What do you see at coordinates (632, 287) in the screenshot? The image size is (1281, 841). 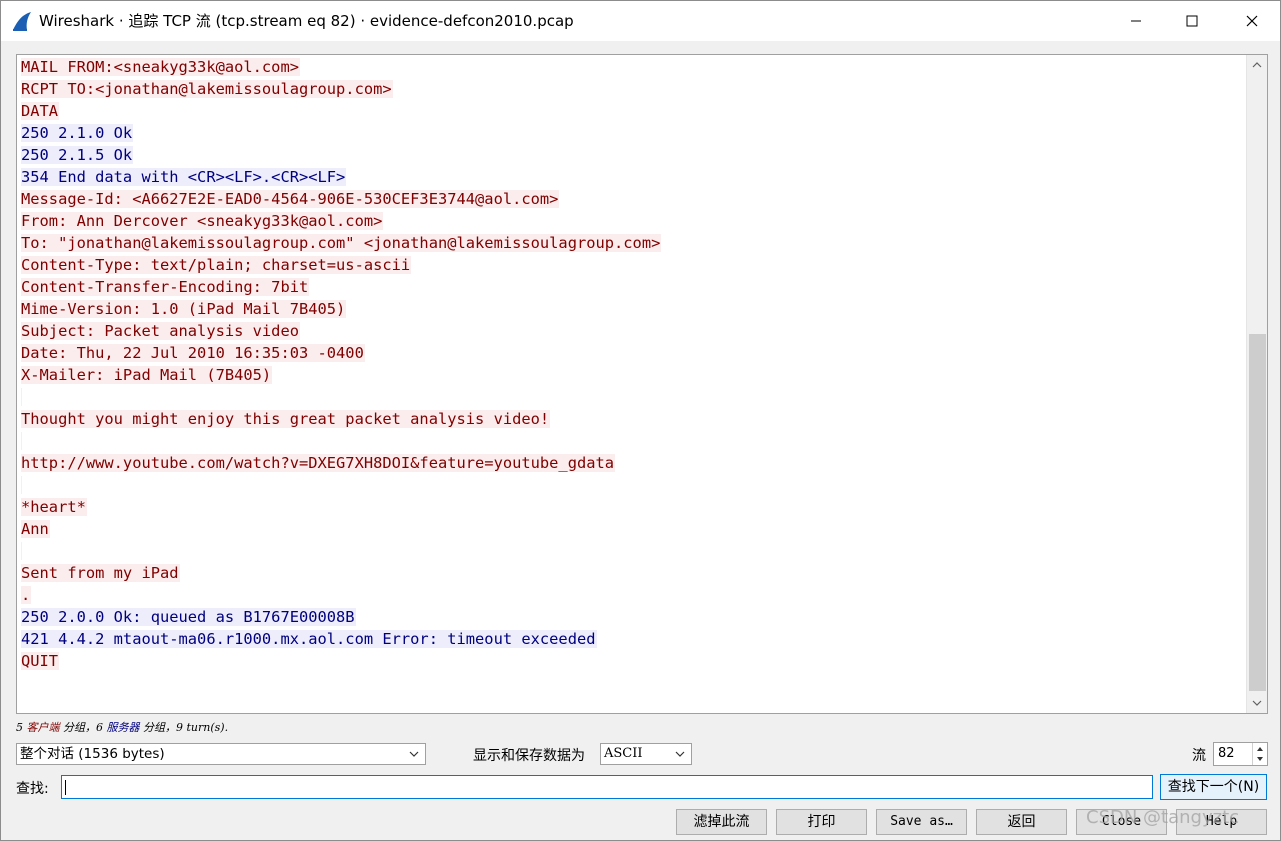 I see `stream-line: Content-Transfer-Encoding: 7bit` at bounding box center [632, 287].